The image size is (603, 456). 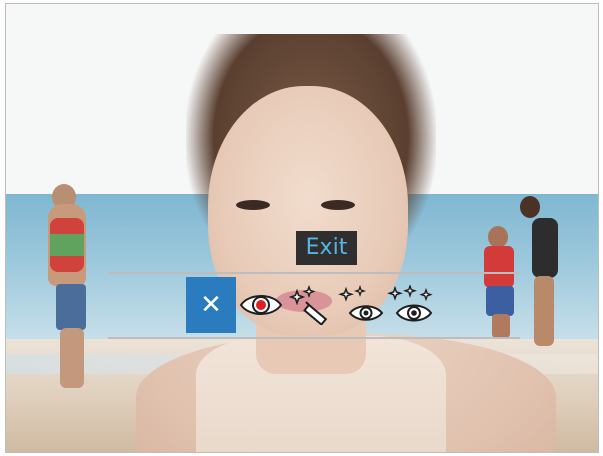 I want to click on close-icon: ✕, so click(x=211, y=305).